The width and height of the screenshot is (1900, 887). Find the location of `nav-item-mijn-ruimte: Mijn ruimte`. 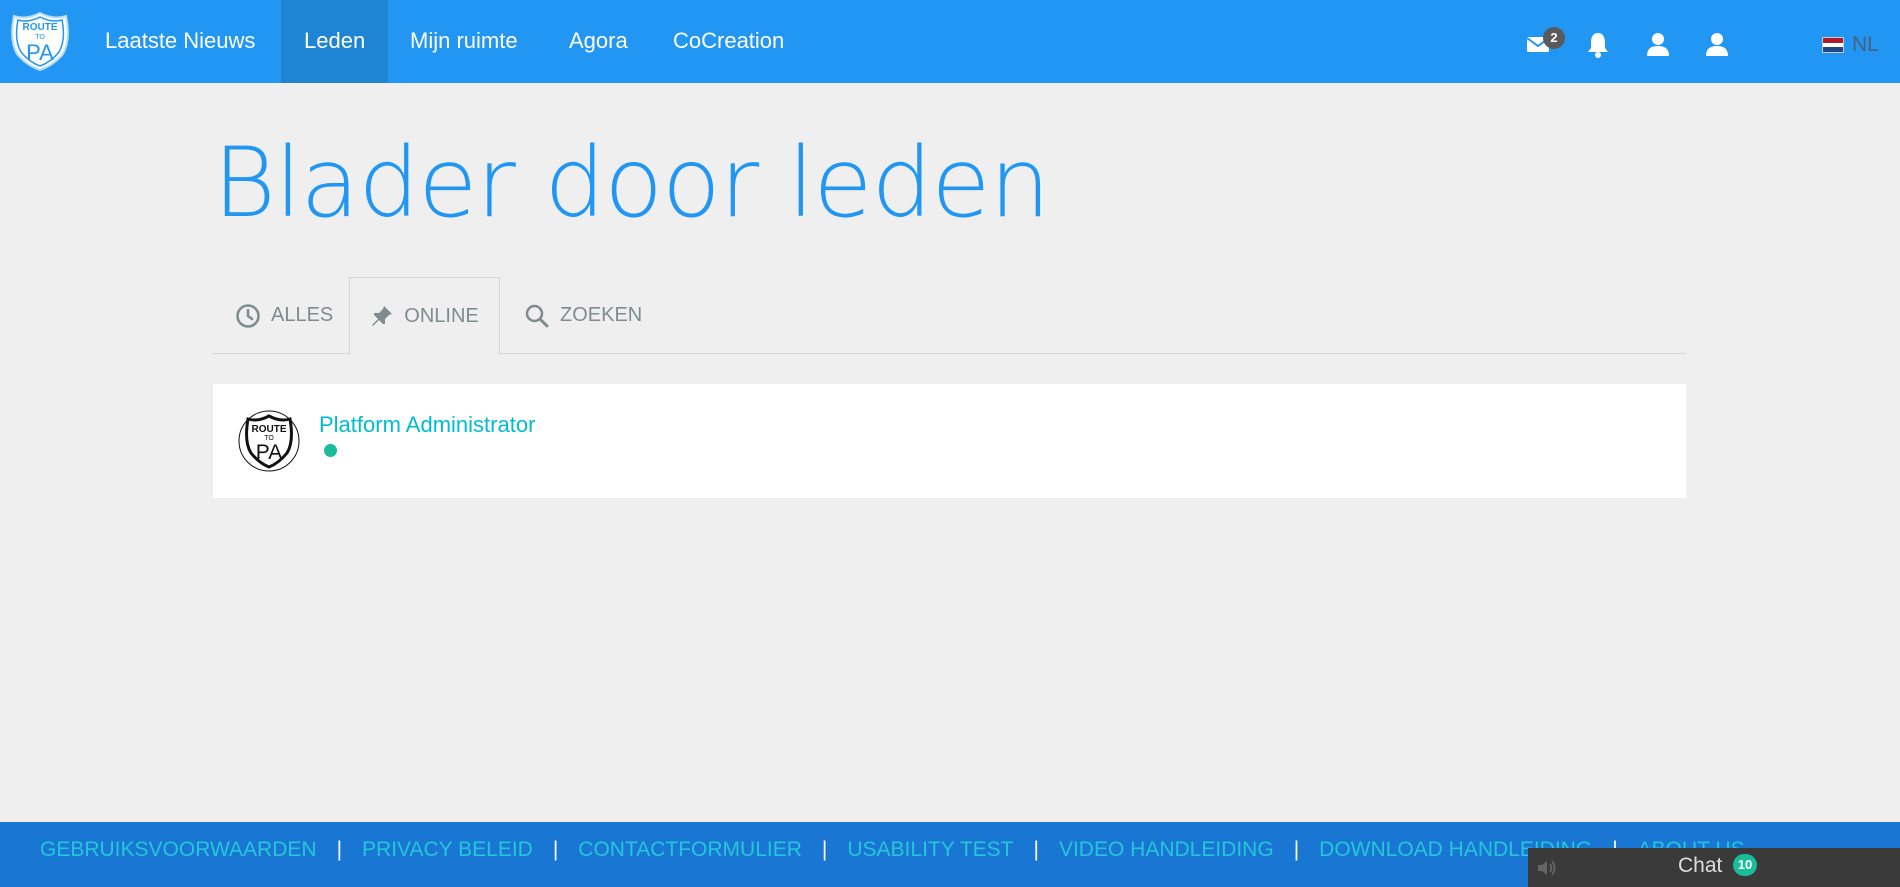

nav-item-mijn-ruimte: Mijn ruimte is located at coordinates (464, 41).